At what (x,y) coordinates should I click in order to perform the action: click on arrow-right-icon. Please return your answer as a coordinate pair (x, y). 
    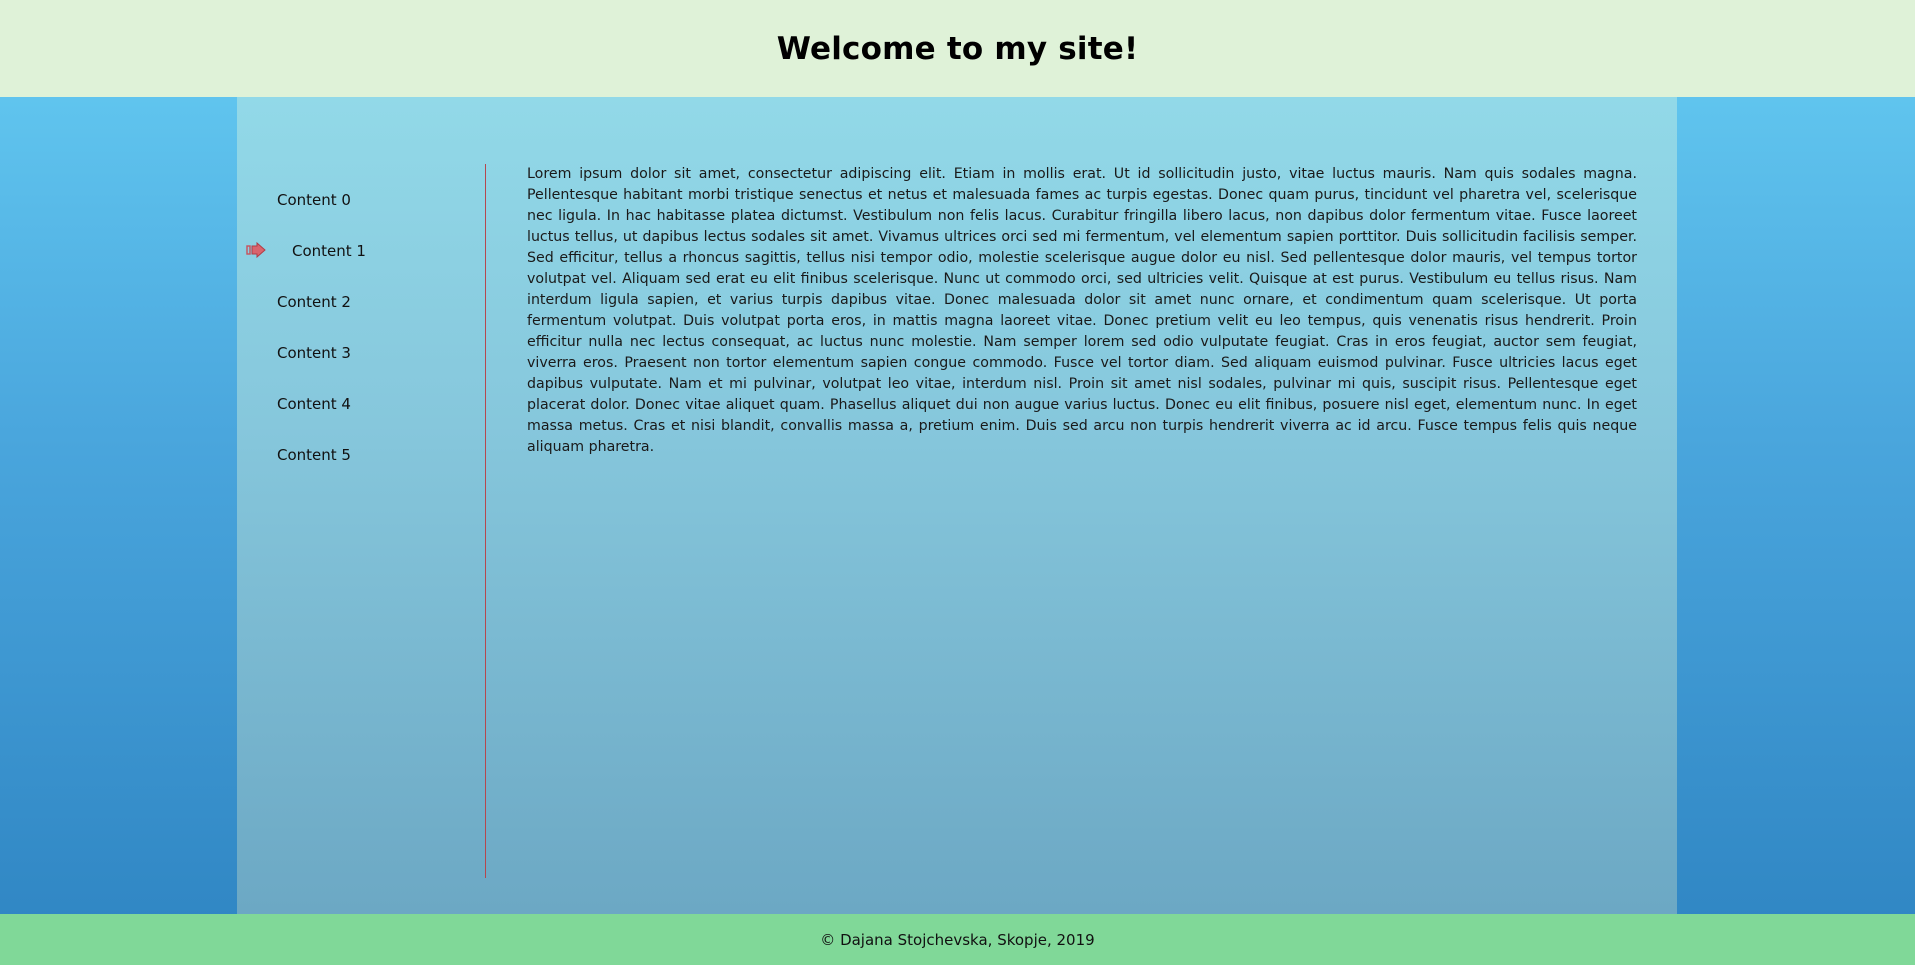
    Looking at the image, I should click on (256, 250).